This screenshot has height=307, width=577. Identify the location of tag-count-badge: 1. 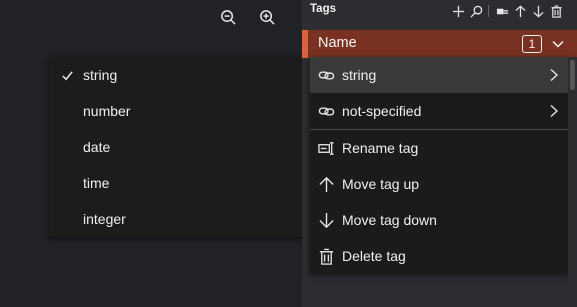
(532, 44).